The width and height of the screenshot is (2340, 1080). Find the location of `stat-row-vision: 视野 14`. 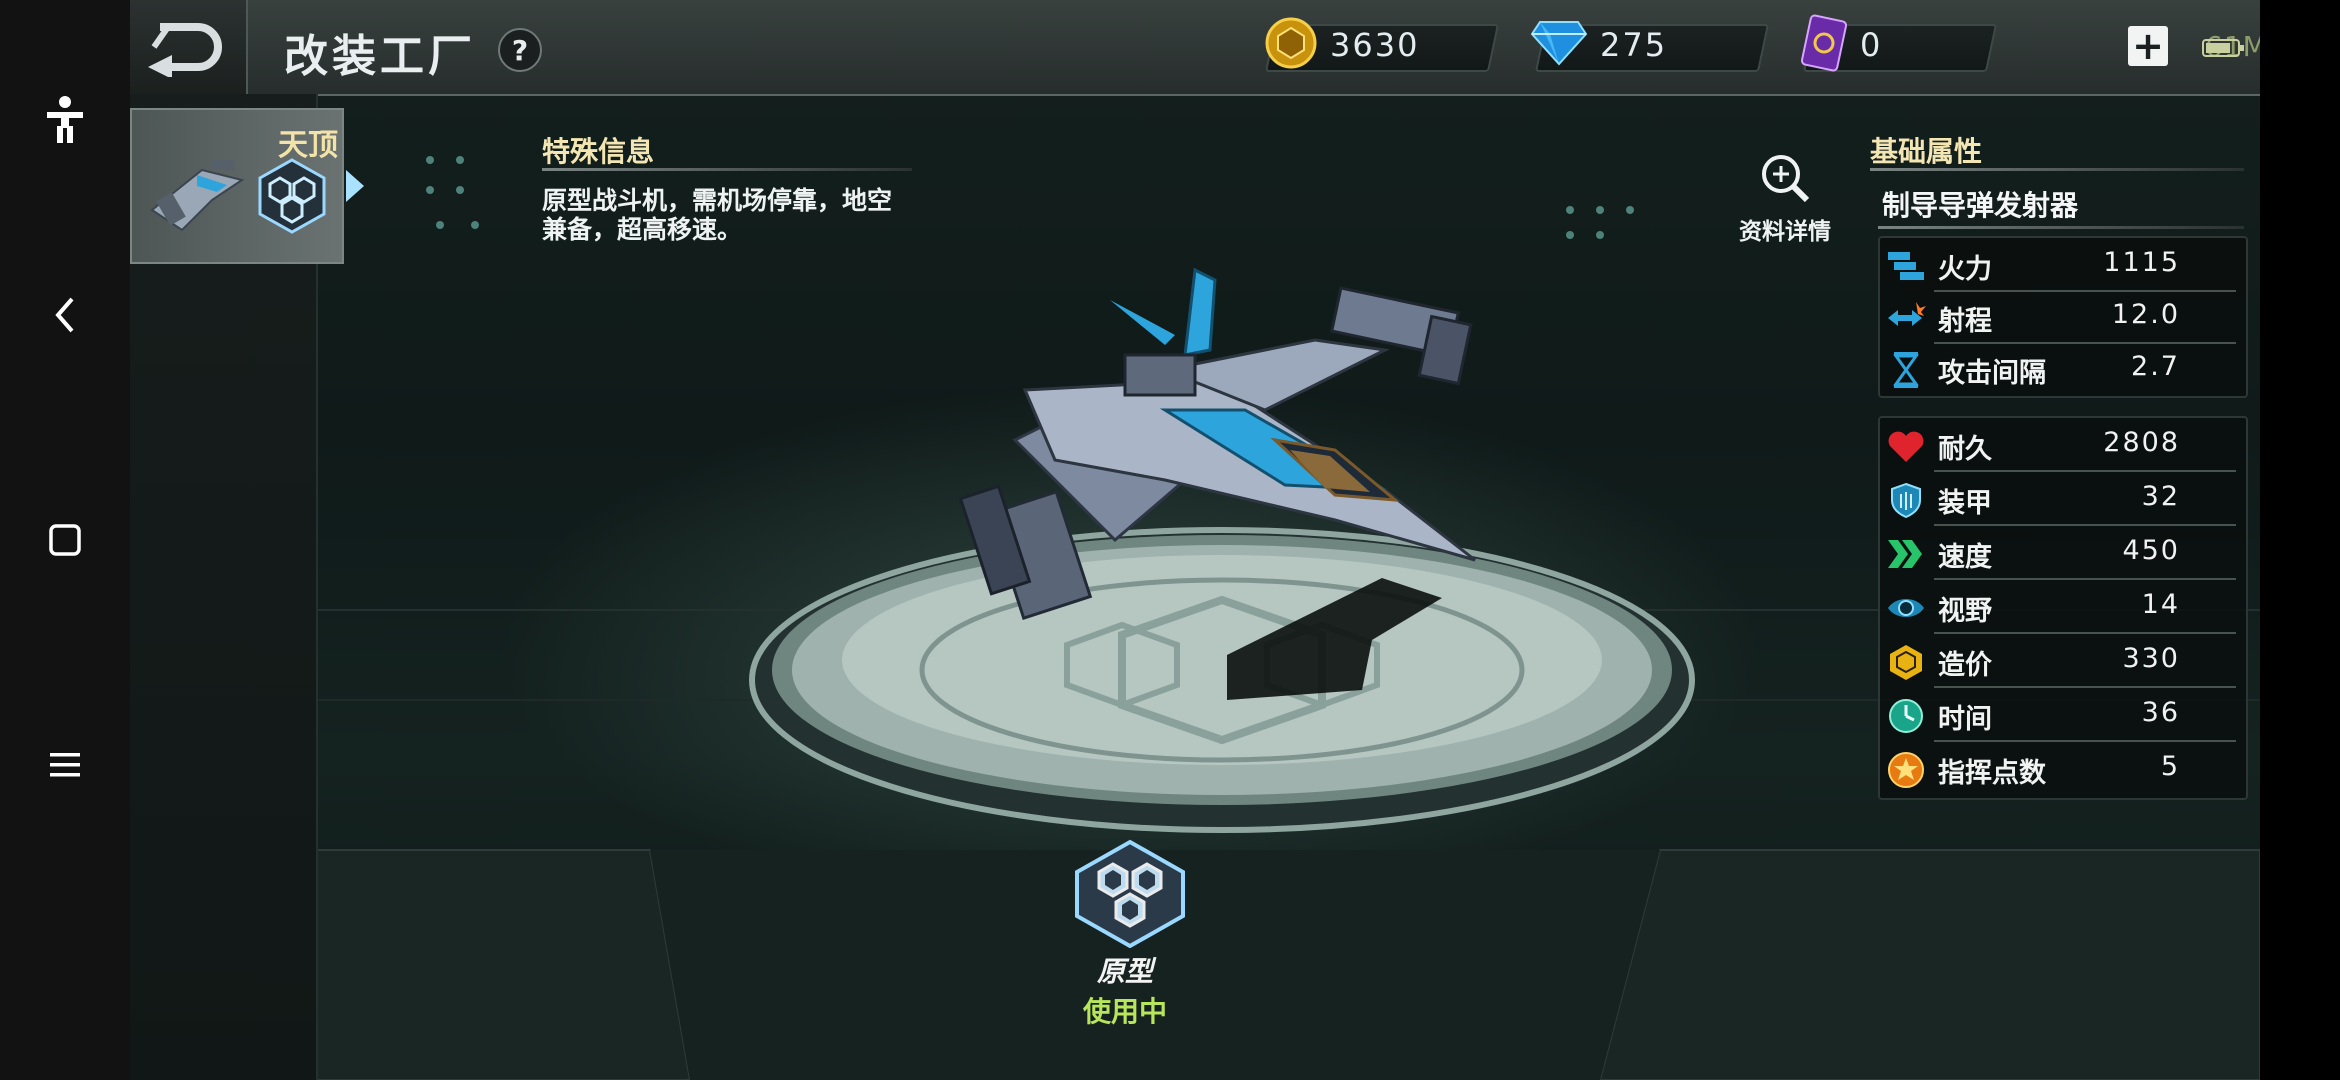

stat-row-vision: 视野 14 is located at coordinates (2063, 607).